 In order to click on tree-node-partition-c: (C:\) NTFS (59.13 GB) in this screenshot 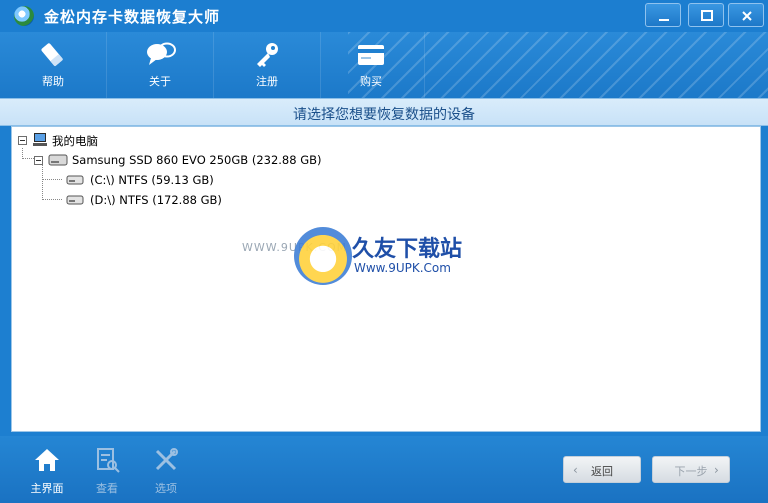, I will do `click(166, 180)`.